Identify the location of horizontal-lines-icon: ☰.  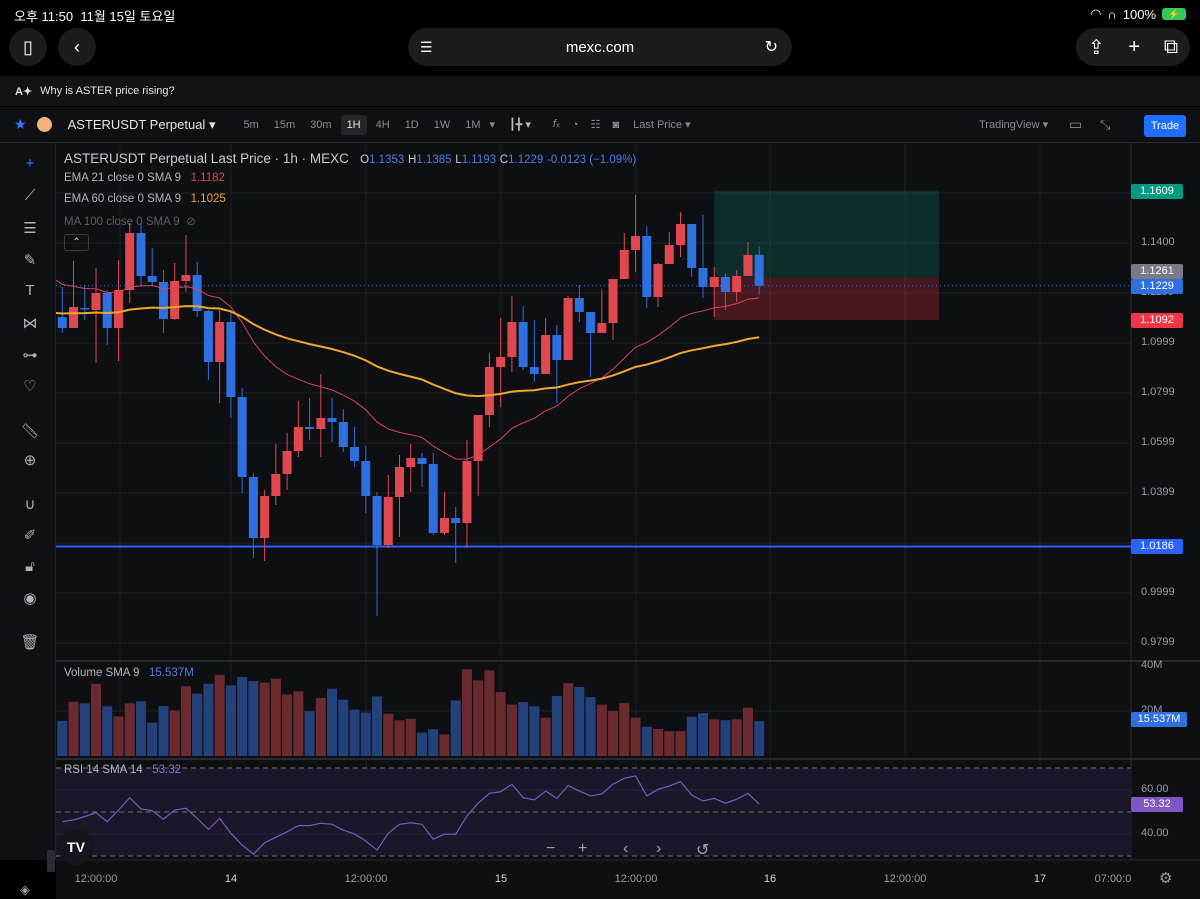
(30, 228).